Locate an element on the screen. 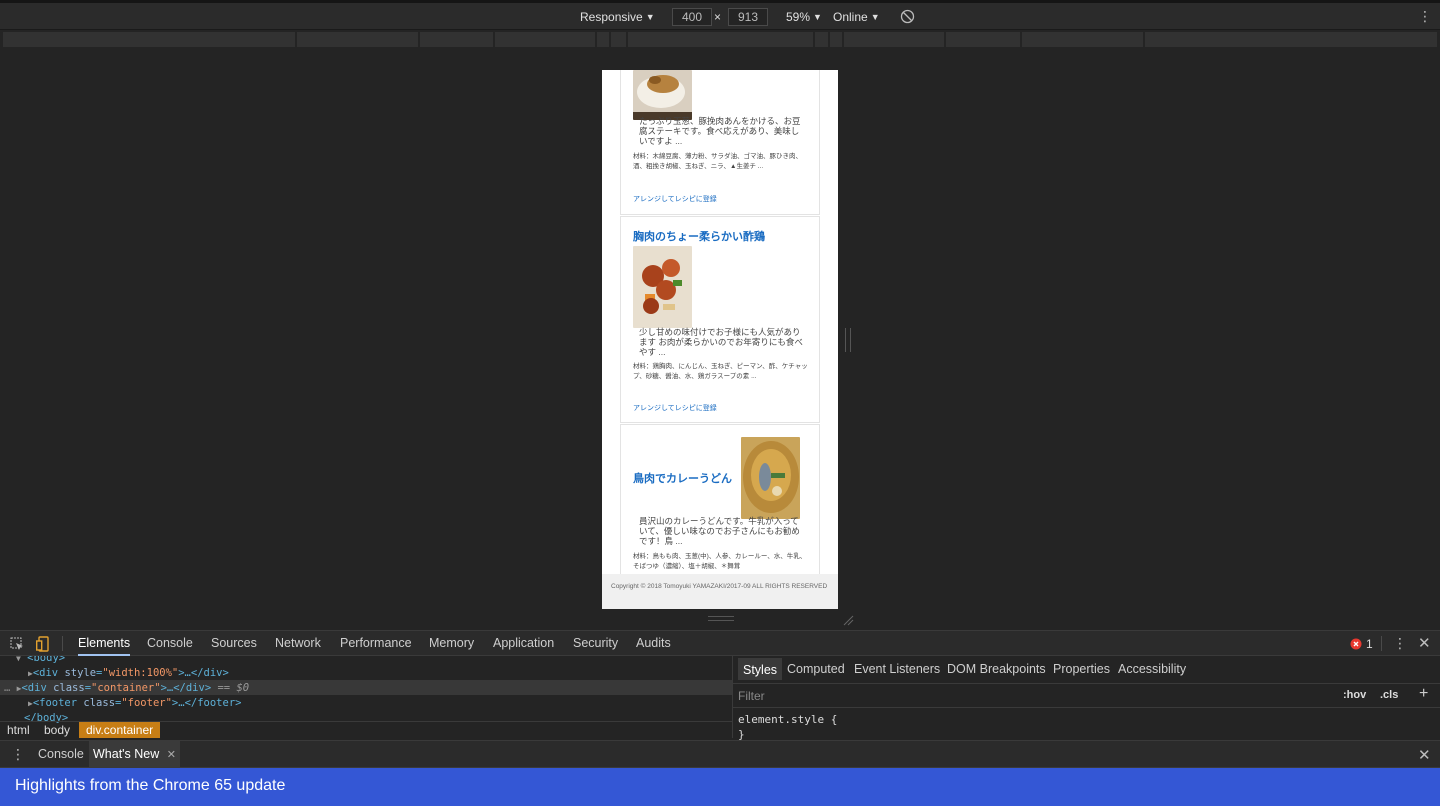 This screenshot has height=806, width=1440. tab-dom-breakpoints: DOM Breakpoints is located at coordinates (996, 669).